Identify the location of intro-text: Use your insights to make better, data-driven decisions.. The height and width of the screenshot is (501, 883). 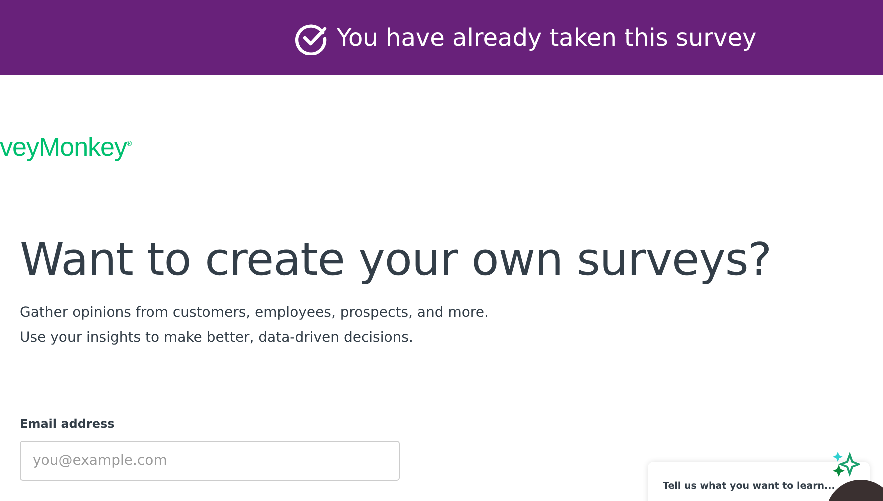
(217, 338).